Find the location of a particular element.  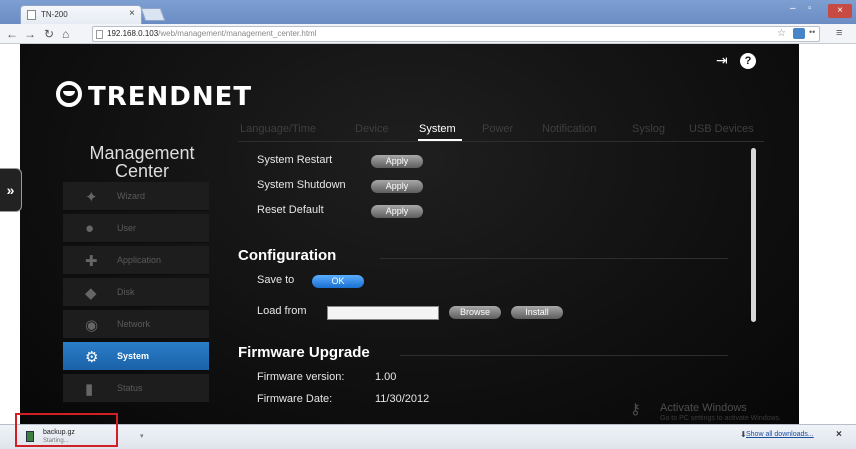

activate-windows-watermark: Activate Windows is located at coordinates (703, 408).